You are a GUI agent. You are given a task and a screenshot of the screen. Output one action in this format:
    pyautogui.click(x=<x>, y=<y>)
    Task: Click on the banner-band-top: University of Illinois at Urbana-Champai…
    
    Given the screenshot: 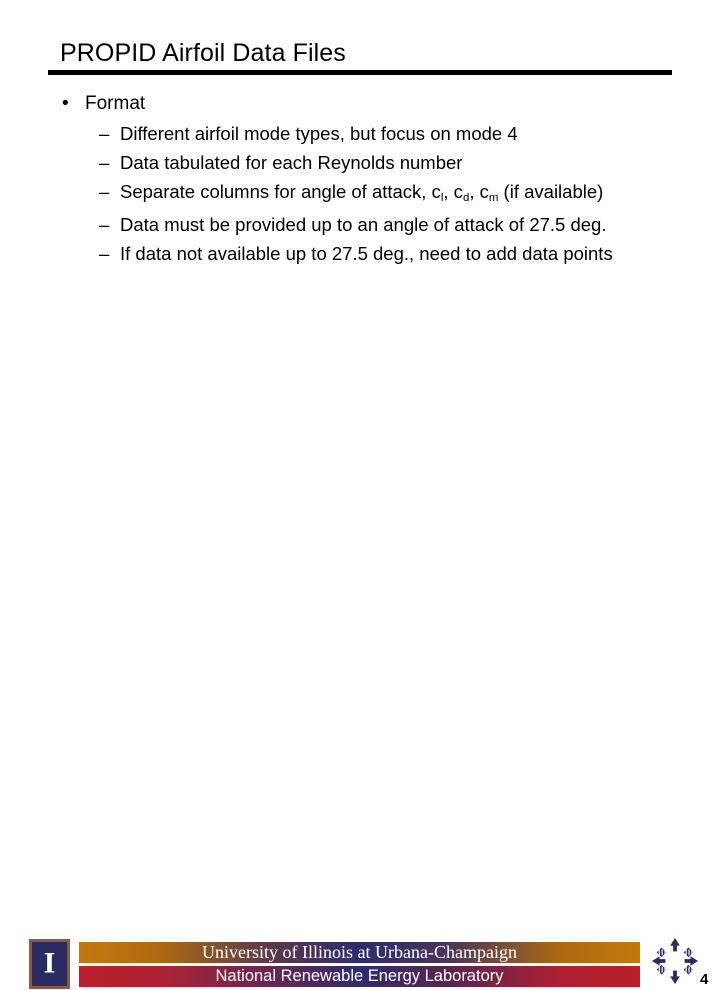 What is the action you would take?
    pyautogui.click(x=359, y=952)
    